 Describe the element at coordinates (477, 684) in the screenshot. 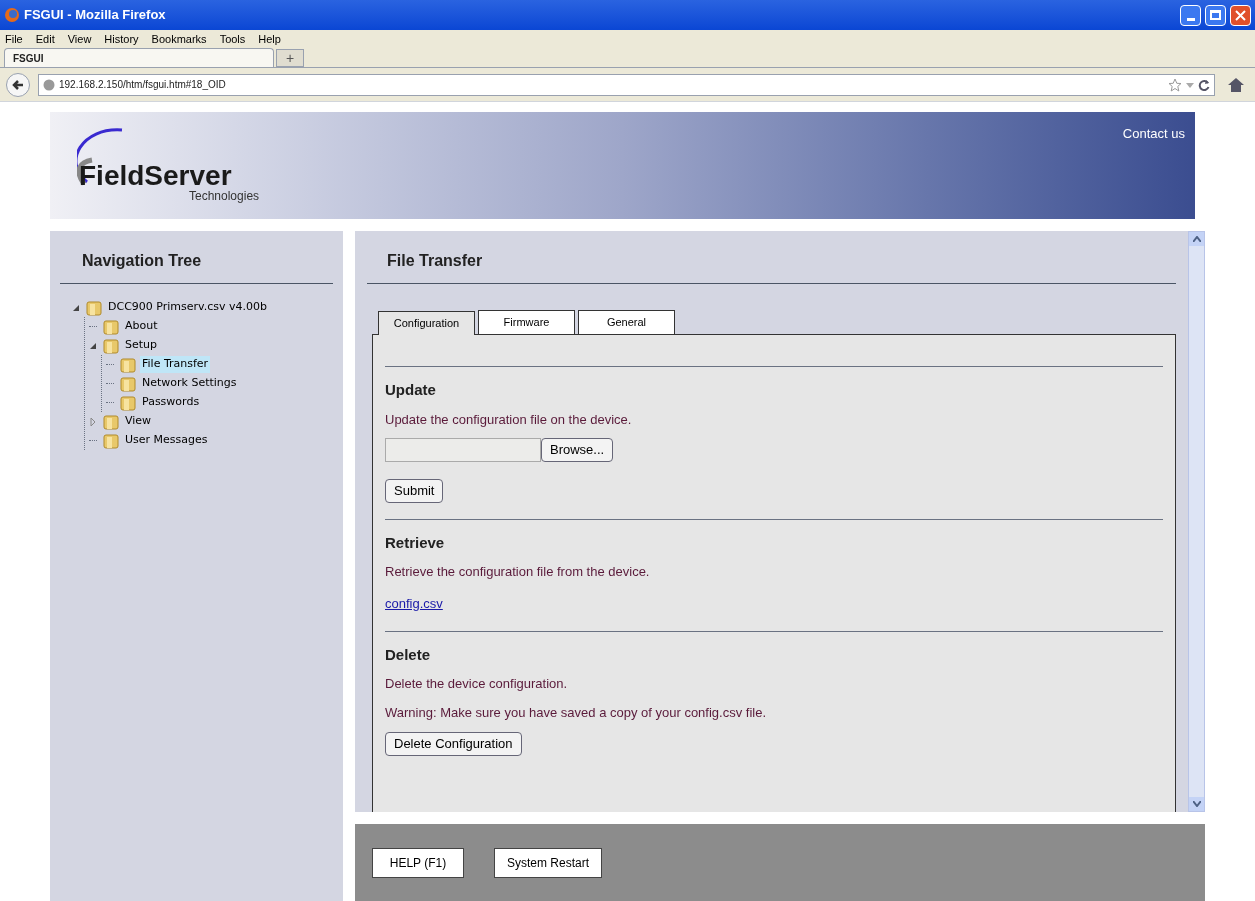

I see `section-text: Delete the device configuration.` at that location.